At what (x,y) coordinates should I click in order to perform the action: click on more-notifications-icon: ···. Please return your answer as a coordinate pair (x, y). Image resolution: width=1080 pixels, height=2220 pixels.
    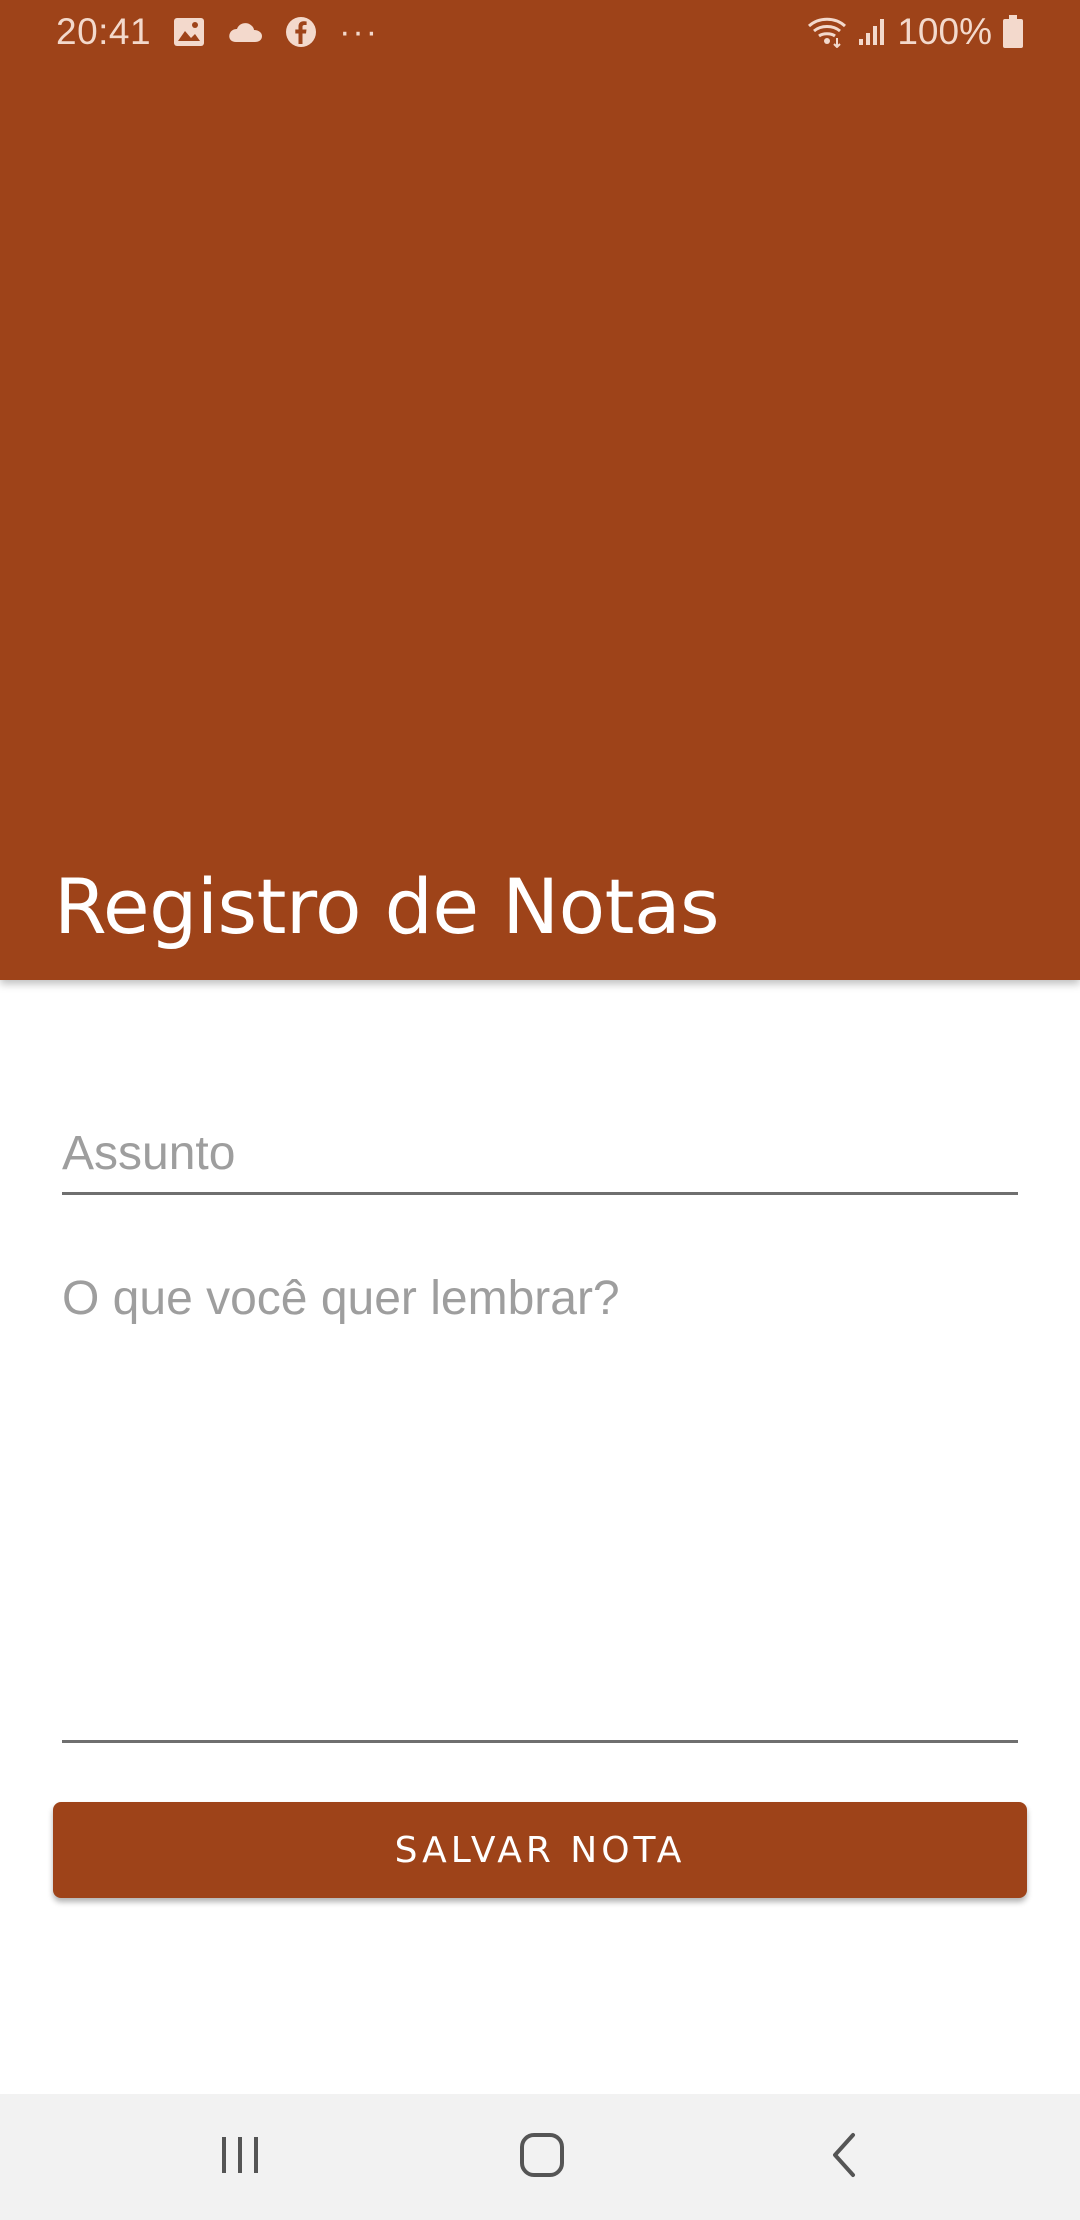
    Looking at the image, I should click on (359, 31).